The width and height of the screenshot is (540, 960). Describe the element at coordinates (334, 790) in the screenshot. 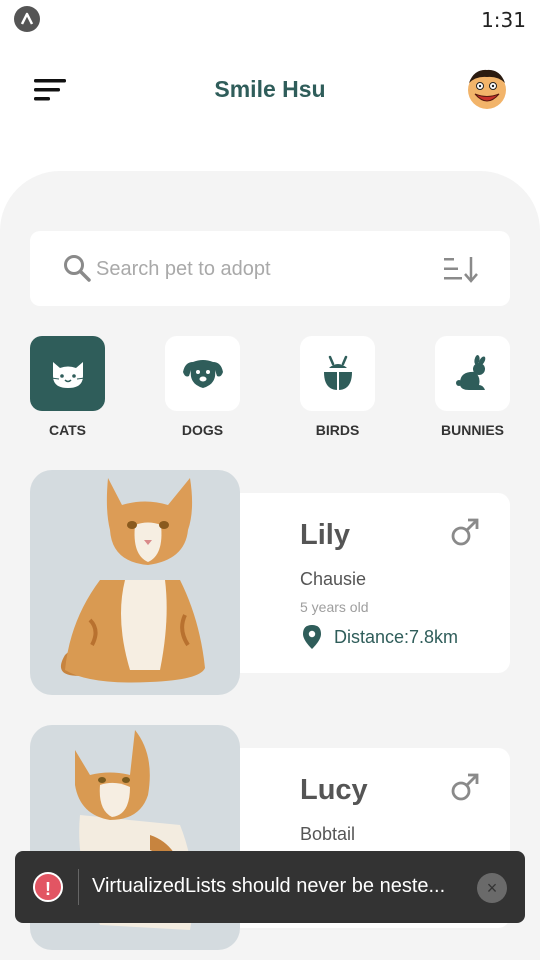

I see `pet-name: Lucy` at that location.